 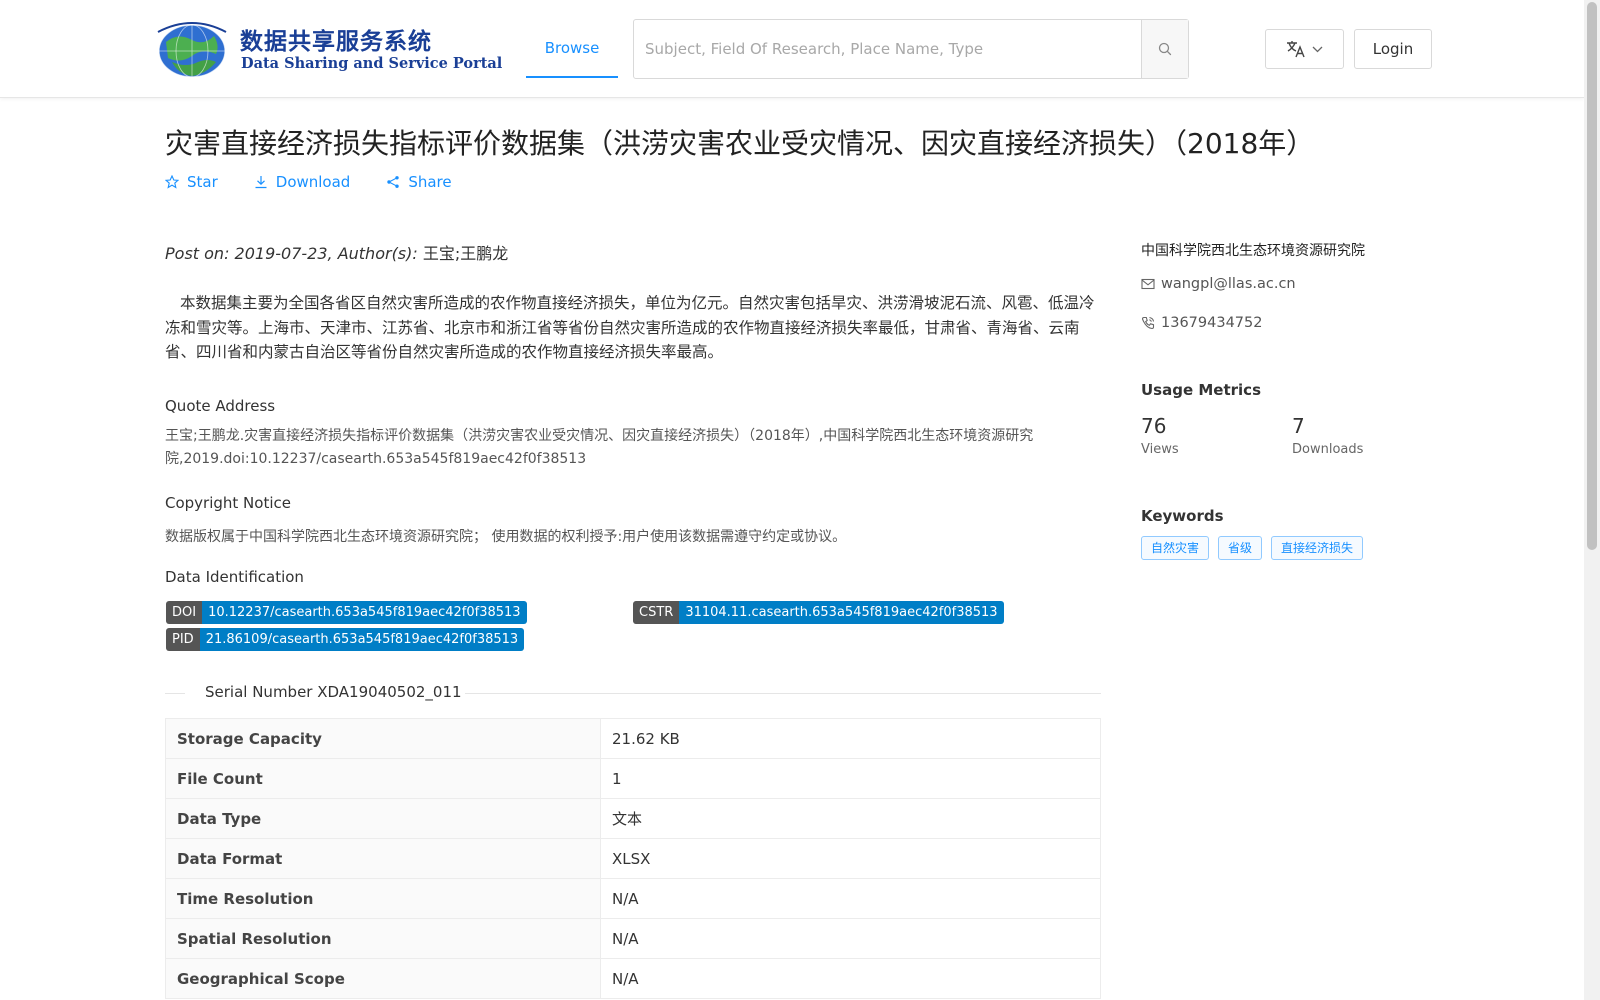 I want to click on globe-logo-icon, so click(x=192, y=50).